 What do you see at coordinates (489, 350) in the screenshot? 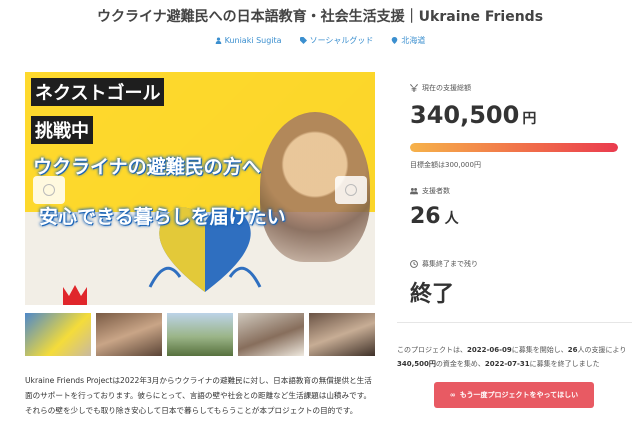
I see `summary-start-date: 2022-06-09` at bounding box center [489, 350].